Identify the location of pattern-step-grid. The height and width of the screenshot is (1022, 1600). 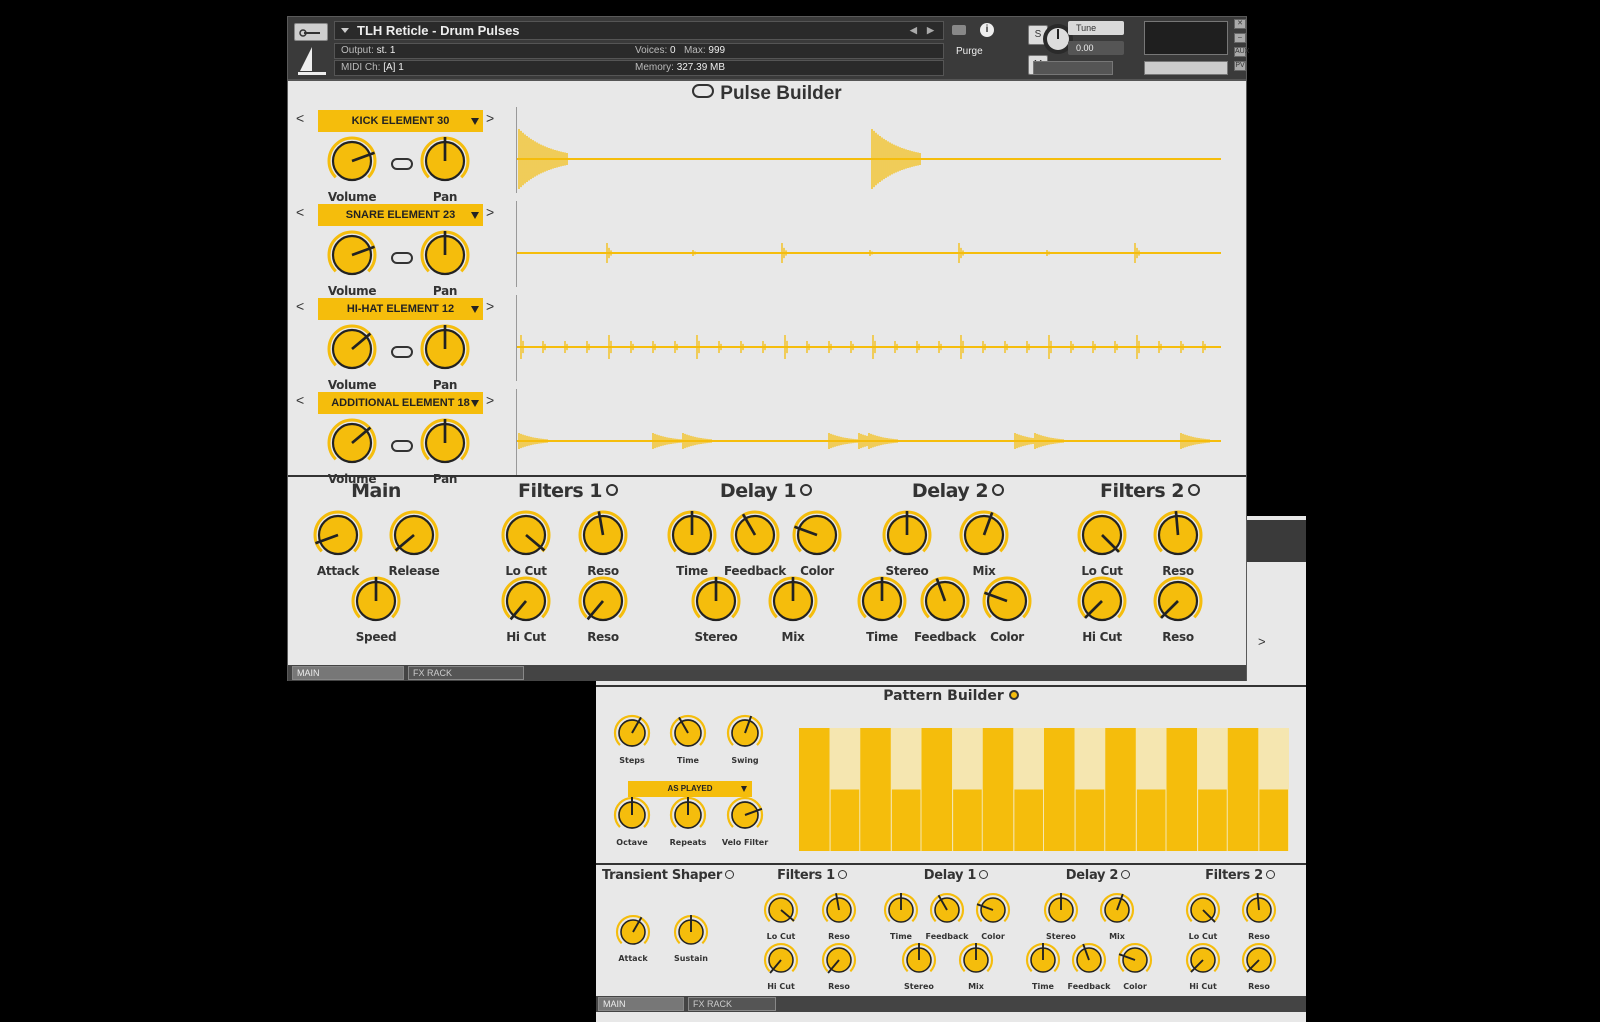
(1044, 789).